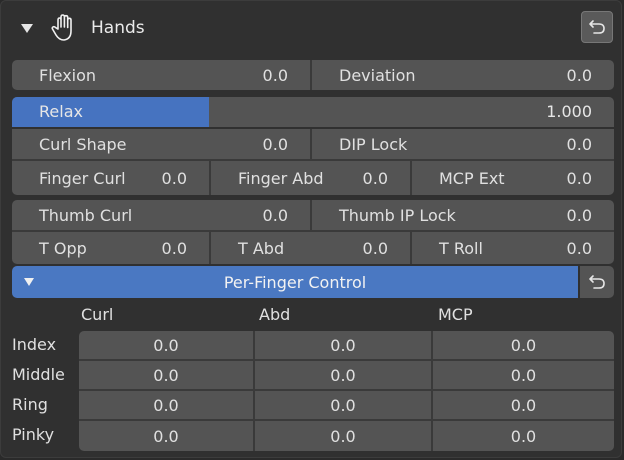  Describe the element at coordinates (579, 75) in the screenshot. I see `deviation-value: 0.0` at that location.